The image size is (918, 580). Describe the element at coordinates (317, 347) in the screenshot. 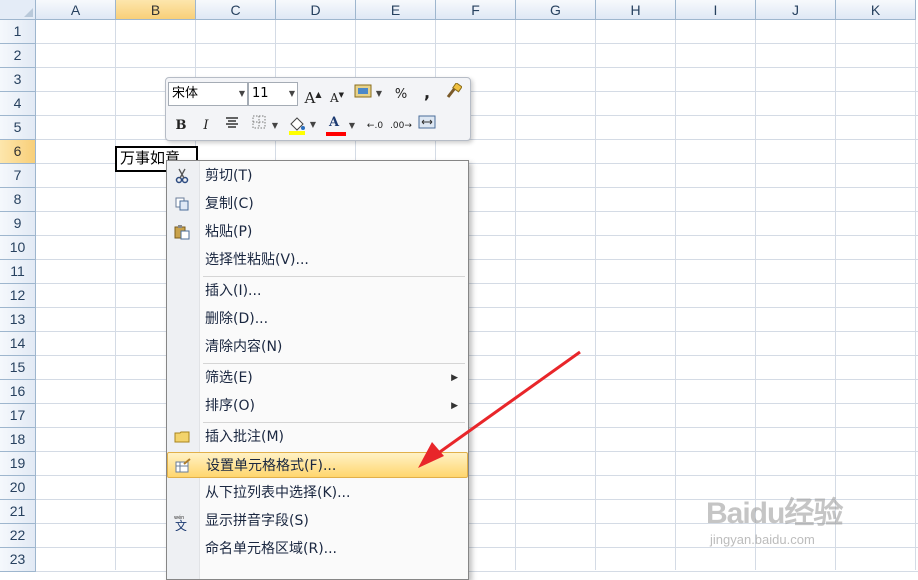

I see `menu-item-7: 清除内容(N)` at that location.